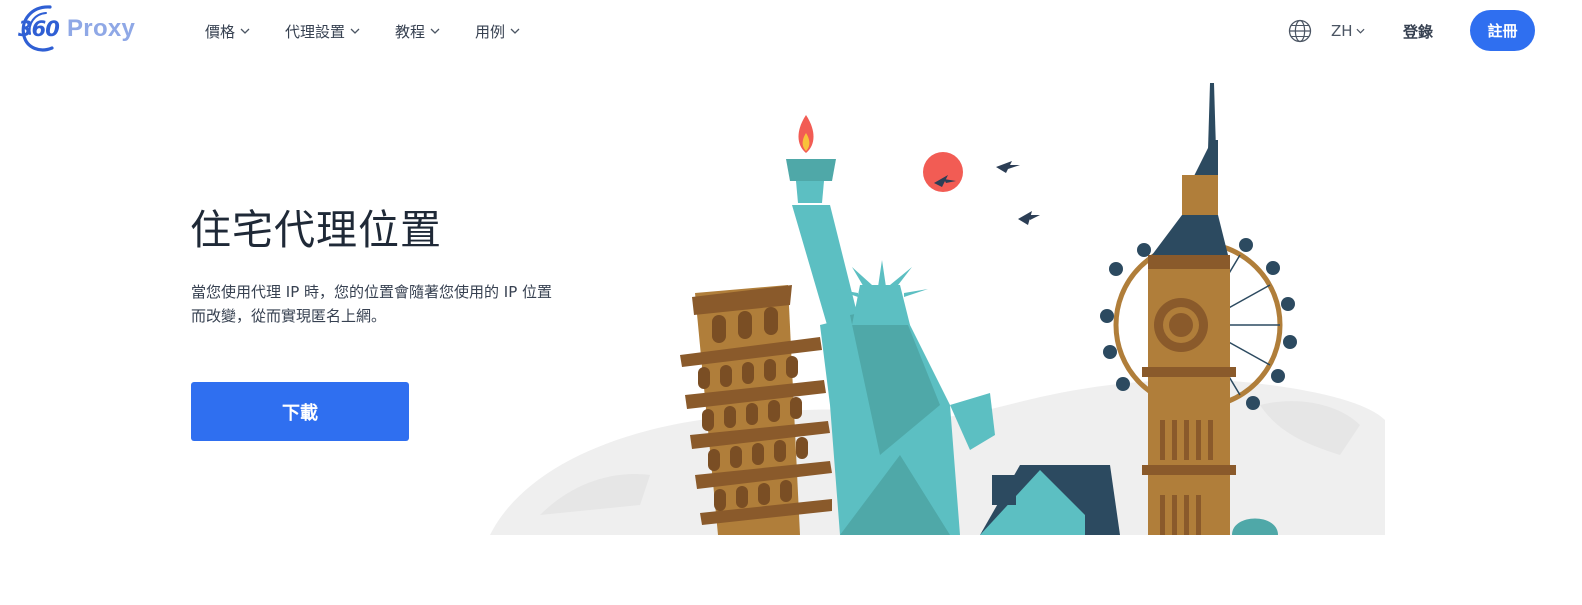 This screenshot has width=1582, height=605. I want to click on language-selector: ZH, so click(1348, 31).